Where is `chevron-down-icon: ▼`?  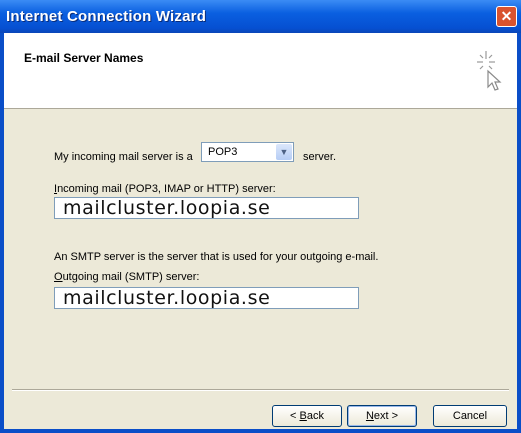
chevron-down-icon: ▼ is located at coordinates (284, 152).